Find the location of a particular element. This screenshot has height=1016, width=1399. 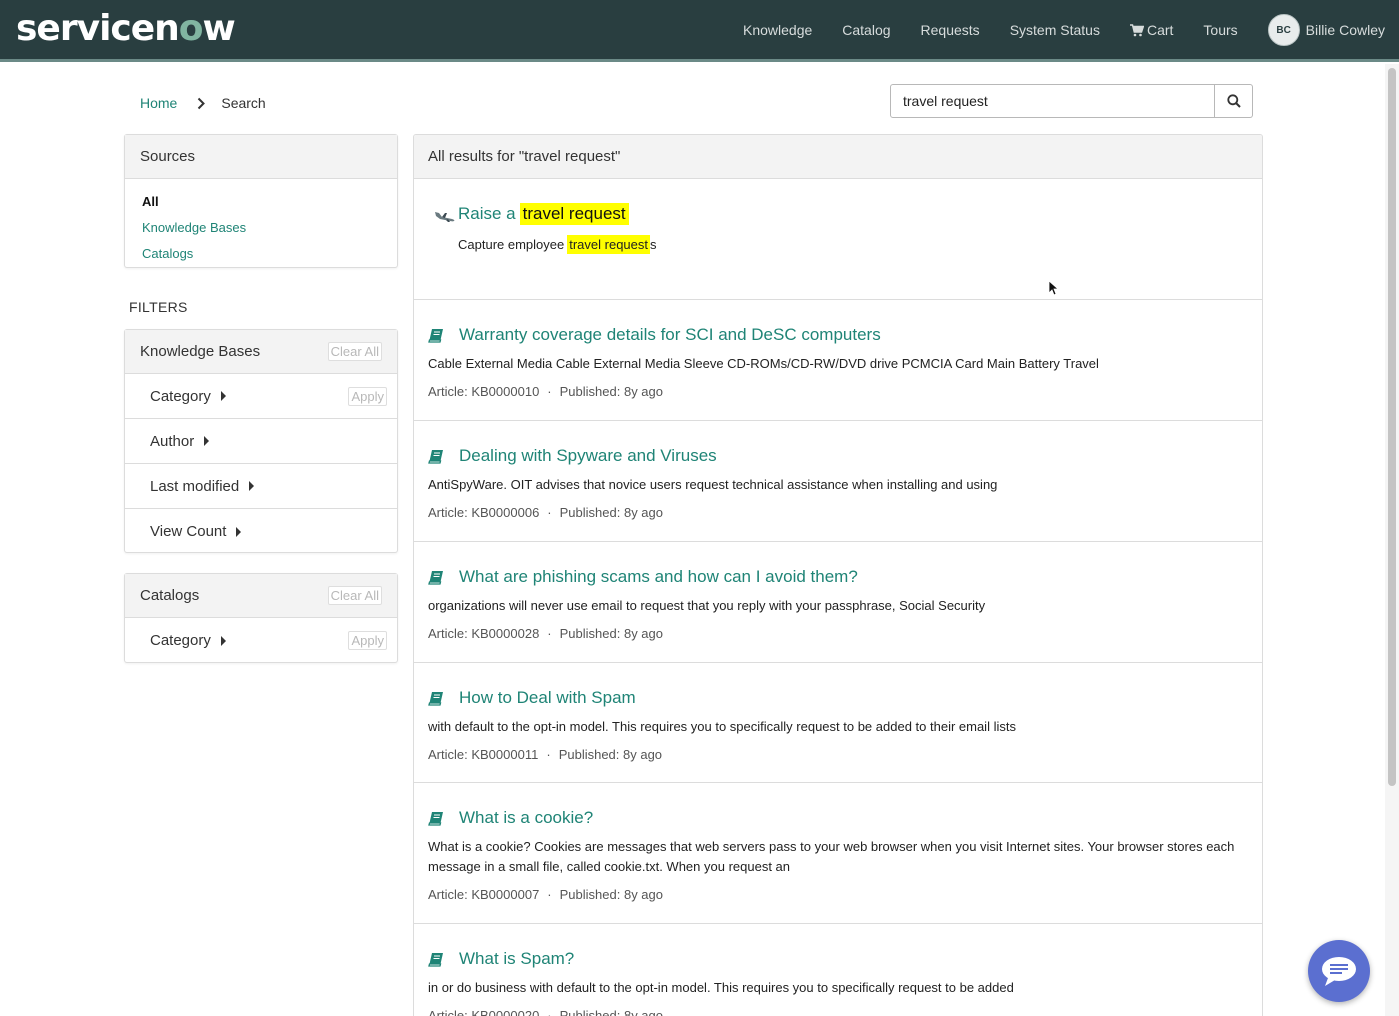

nav-cart: Cart is located at coordinates (1151, 30).